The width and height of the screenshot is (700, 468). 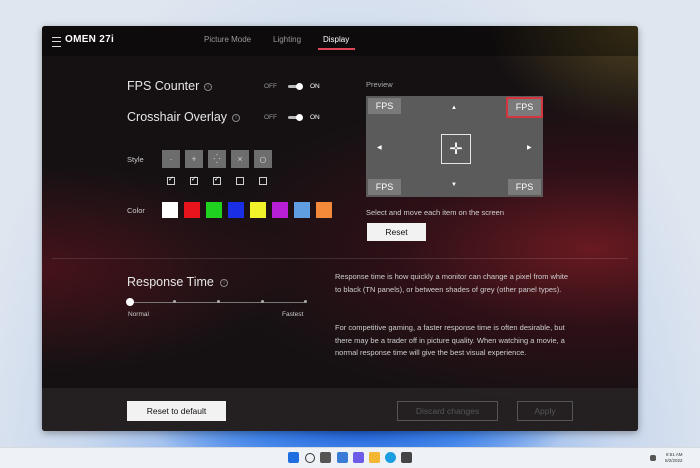 What do you see at coordinates (287, 39) in the screenshot?
I see `tab-lighting: Lighting` at bounding box center [287, 39].